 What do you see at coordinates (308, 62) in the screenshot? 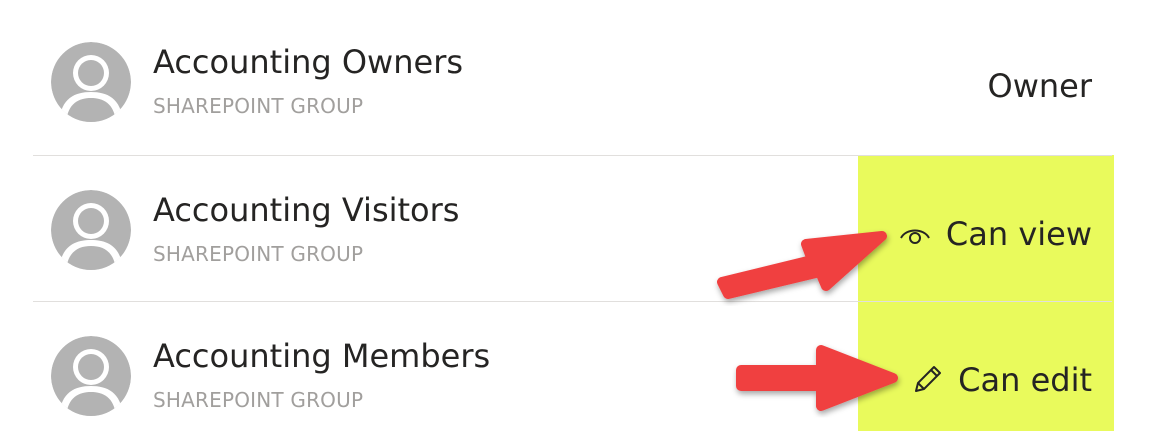
I see `group-name: Accounting Owners` at bounding box center [308, 62].